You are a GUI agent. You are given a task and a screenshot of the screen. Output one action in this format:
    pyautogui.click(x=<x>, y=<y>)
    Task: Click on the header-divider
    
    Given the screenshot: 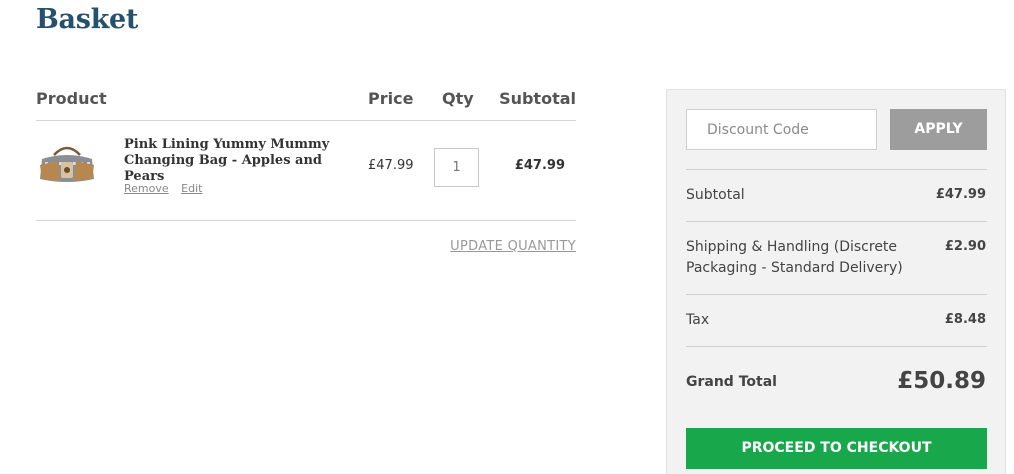 What is the action you would take?
    pyautogui.click(x=306, y=120)
    